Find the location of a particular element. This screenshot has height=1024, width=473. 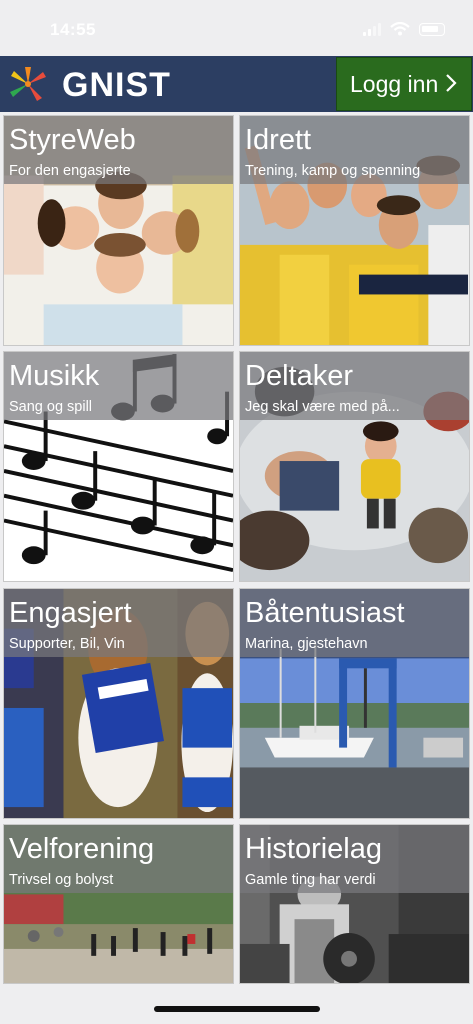

login-button-label: Logg inn is located at coordinates (394, 83).